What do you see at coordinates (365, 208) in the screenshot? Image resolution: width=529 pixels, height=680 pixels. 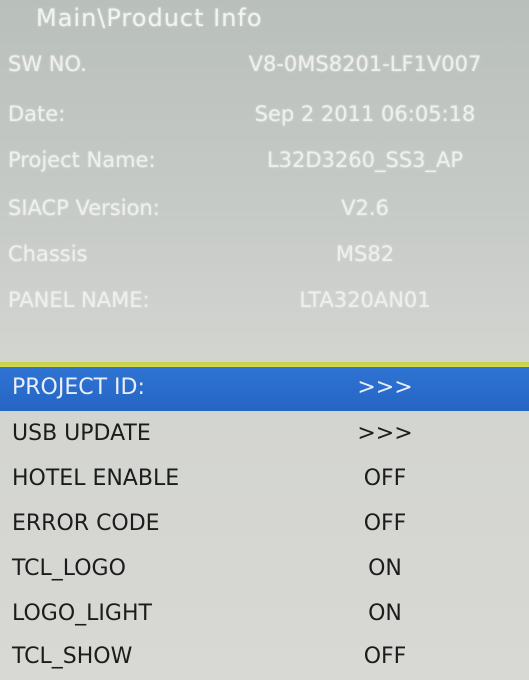 I see `info-value: V2.6` at bounding box center [365, 208].